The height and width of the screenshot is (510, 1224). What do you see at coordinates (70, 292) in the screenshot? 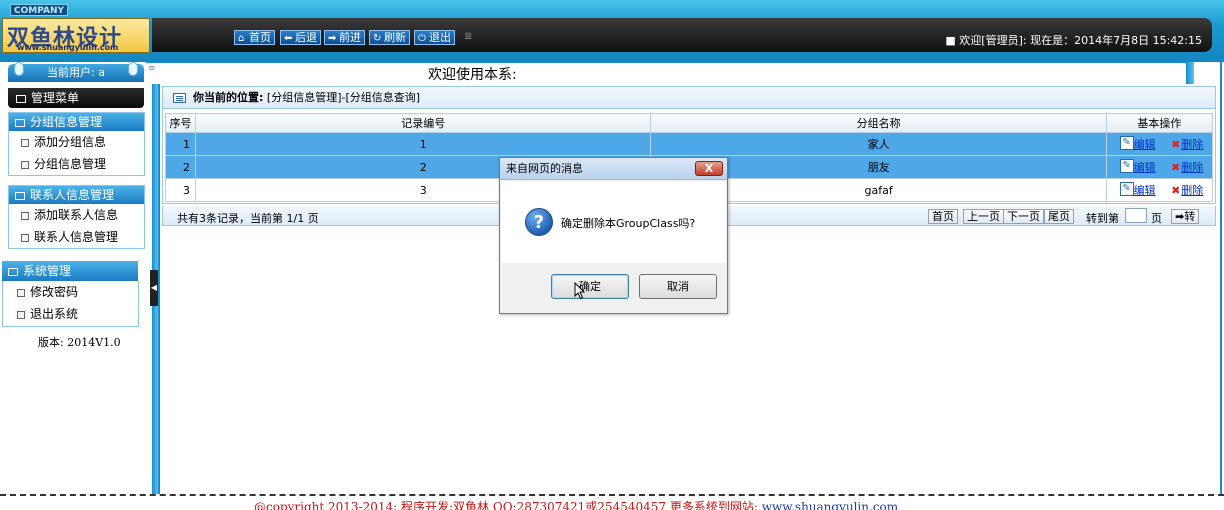
I see `sidebar-item-change-password: 修改密码` at bounding box center [70, 292].